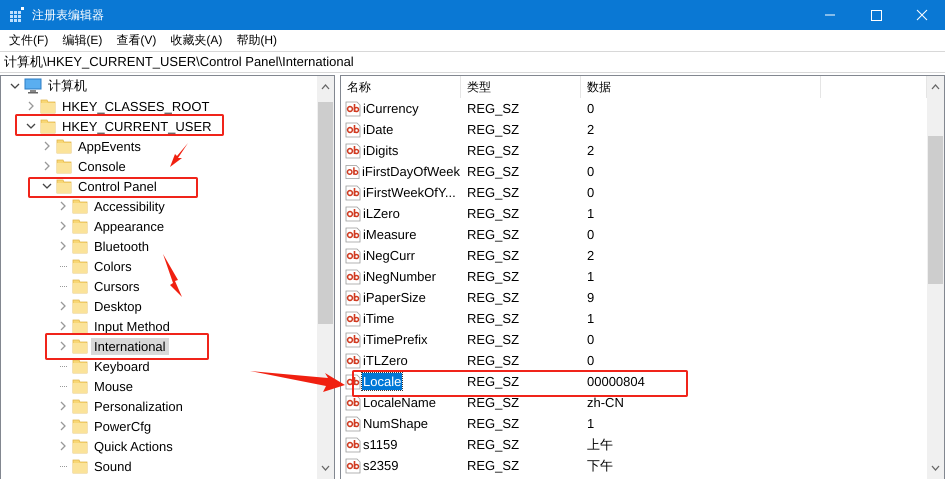 The image size is (945, 479). Describe the element at coordinates (379, 318) in the screenshot. I see `value-name: iTime` at that location.